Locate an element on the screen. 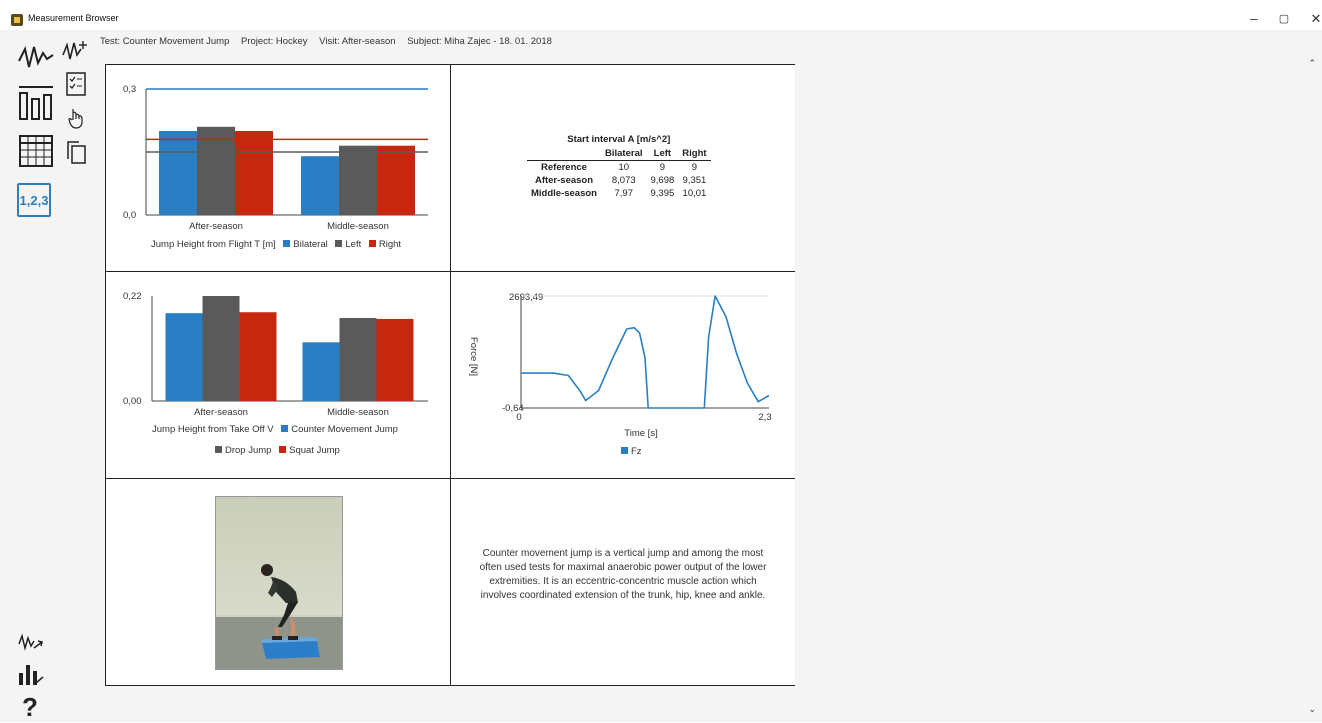 This screenshot has height=723, width=1322. chart-arrow-icon is located at coordinates (31, 675).